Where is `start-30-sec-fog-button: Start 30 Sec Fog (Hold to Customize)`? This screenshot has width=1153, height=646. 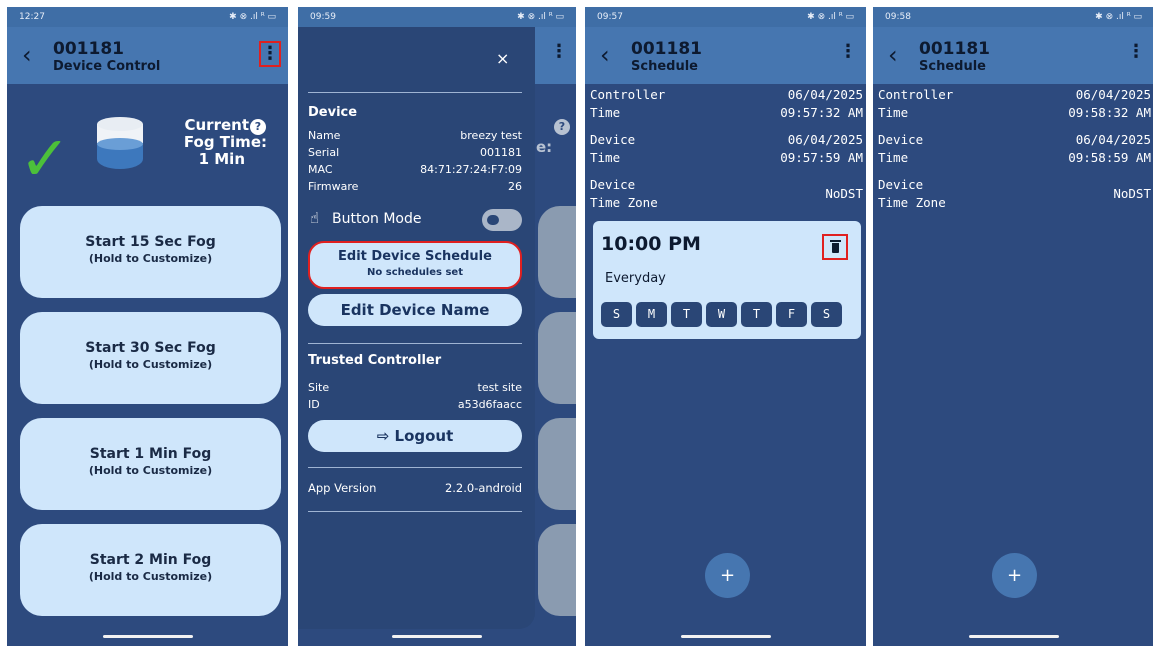
start-30-sec-fog-button: Start 30 Sec Fog (Hold to Customize) is located at coordinates (150, 358).